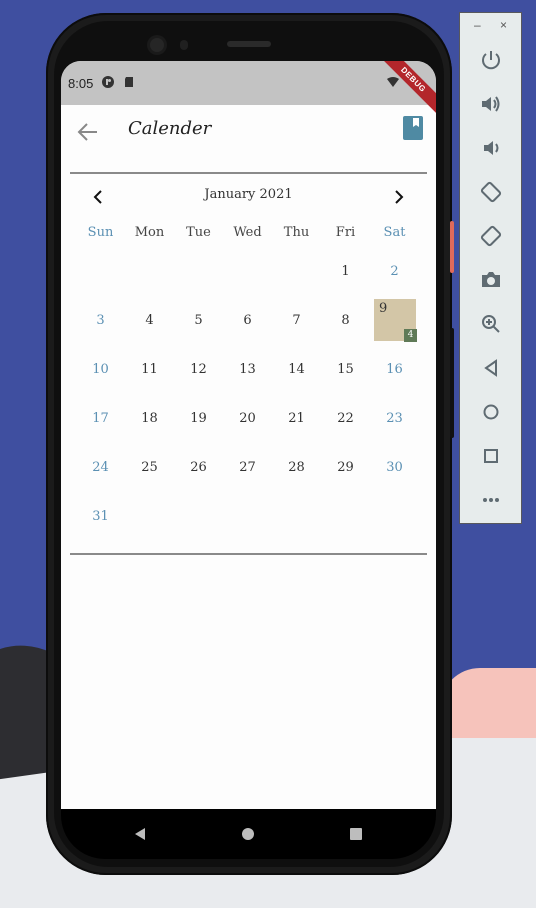 This screenshot has height=908, width=536. What do you see at coordinates (345, 418) in the screenshot?
I see `calendar-day: 22` at bounding box center [345, 418].